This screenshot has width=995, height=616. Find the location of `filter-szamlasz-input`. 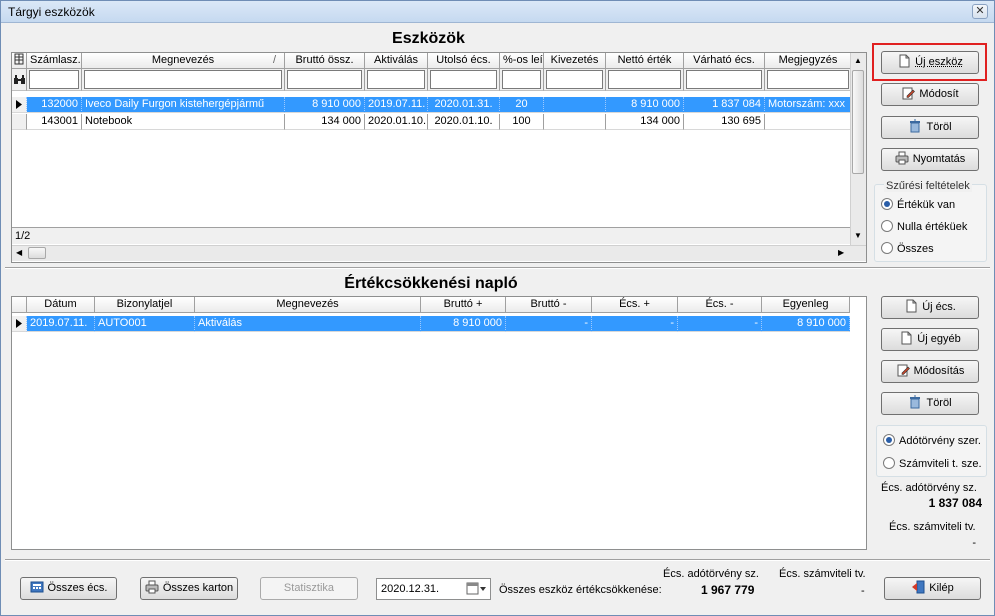

filter-szamlasz-input is located at coordinates (54, 79).